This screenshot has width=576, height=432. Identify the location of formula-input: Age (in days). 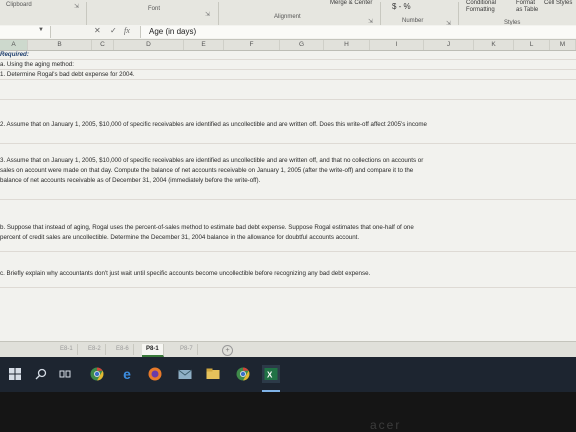
(358, 32).